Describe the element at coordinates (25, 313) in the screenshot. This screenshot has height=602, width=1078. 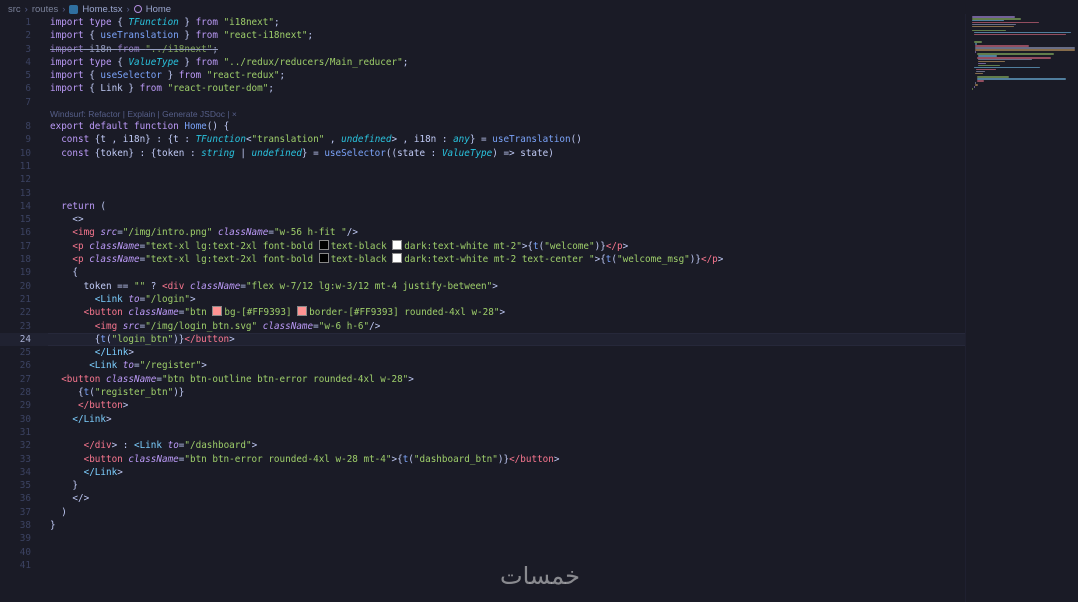
I see `line-number: 22` at that location.